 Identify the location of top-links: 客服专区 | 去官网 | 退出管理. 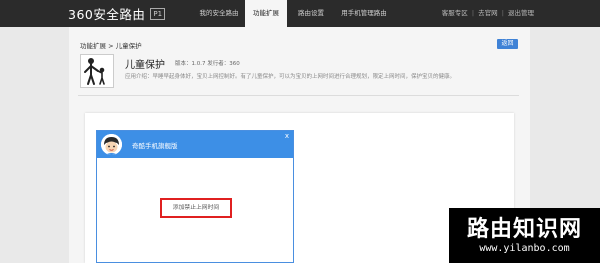
(488, 13).